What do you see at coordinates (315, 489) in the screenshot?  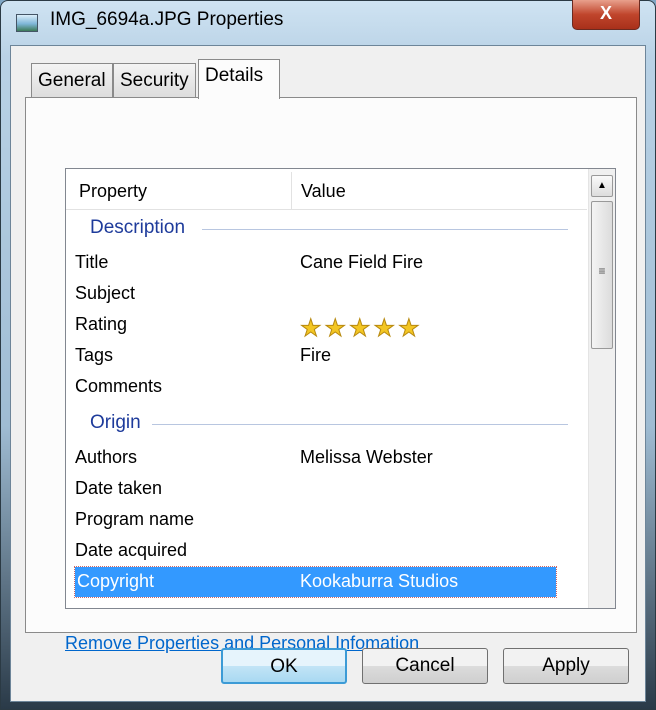 I see `list-item: Date taken` at bounding box center [315, 489].